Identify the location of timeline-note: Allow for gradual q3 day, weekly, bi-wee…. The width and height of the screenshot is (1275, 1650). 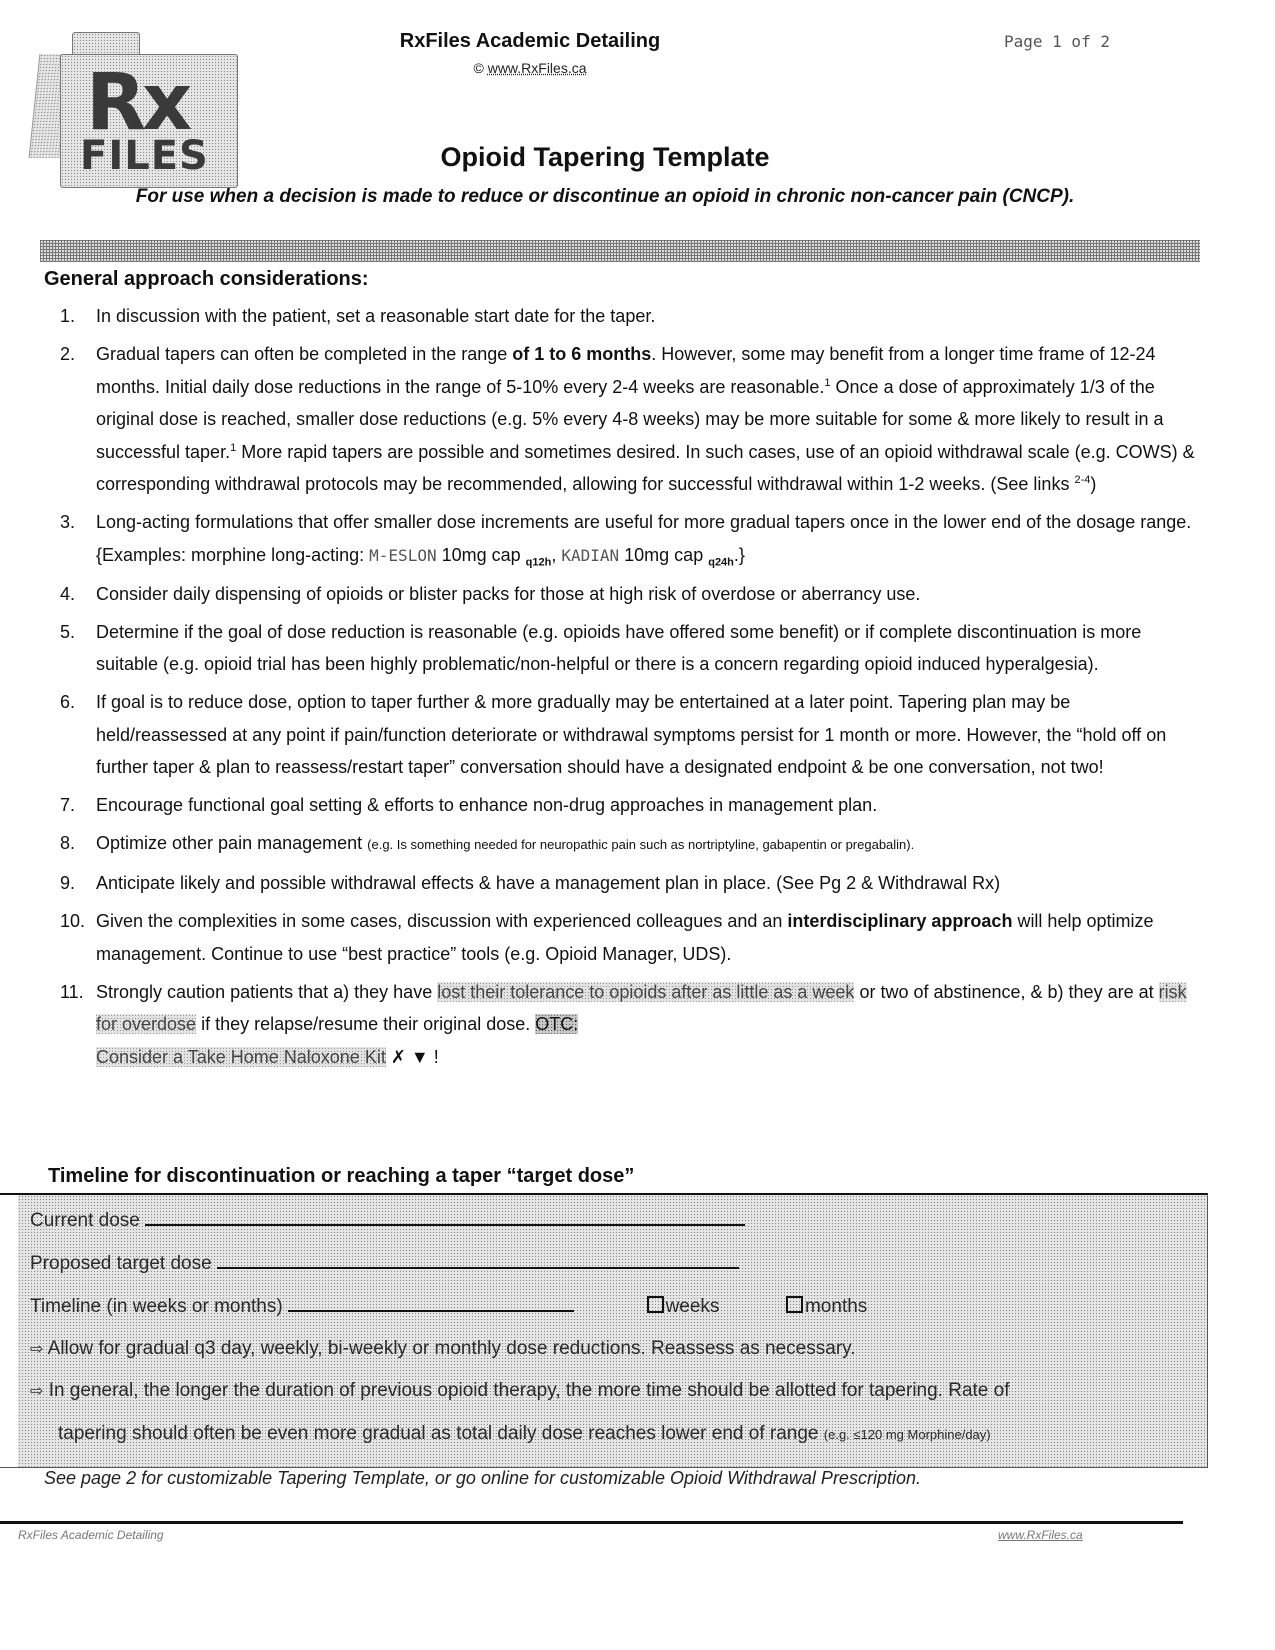
(451, 1348).